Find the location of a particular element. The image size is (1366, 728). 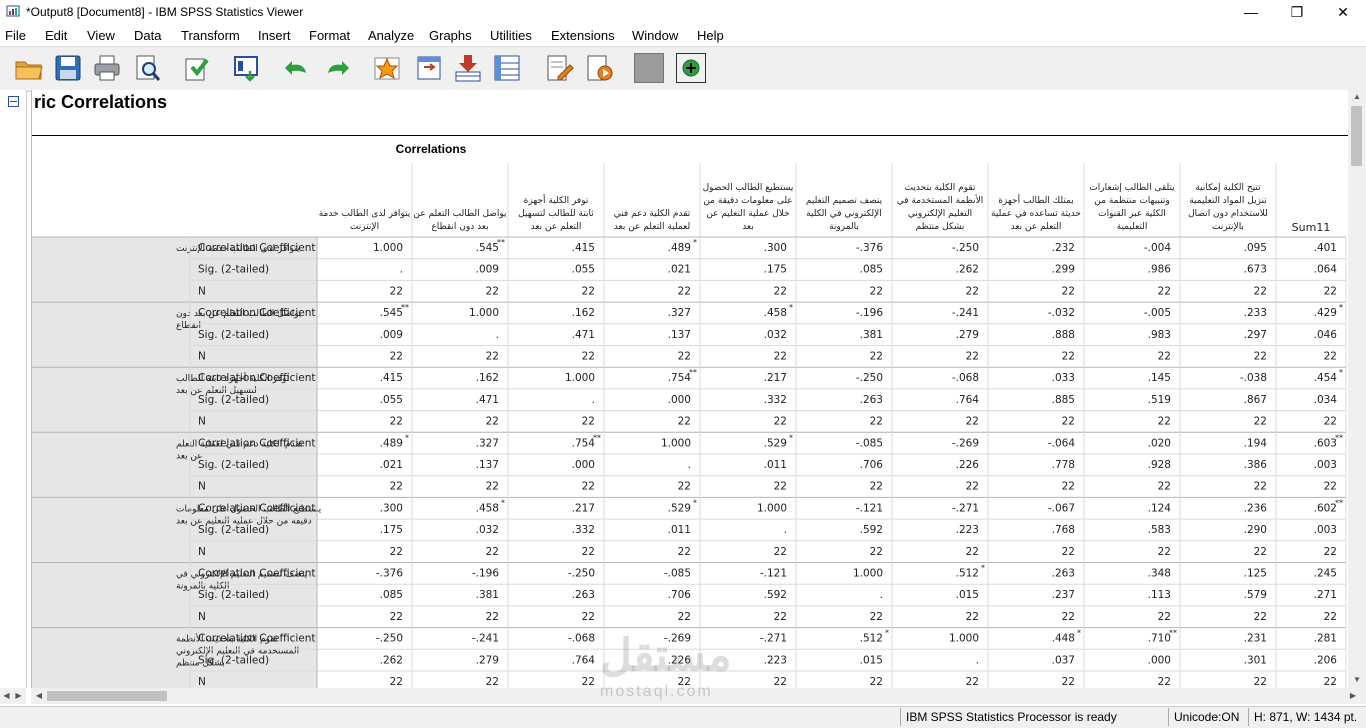

table-cell: .706 is located at coordinates (680, 595).